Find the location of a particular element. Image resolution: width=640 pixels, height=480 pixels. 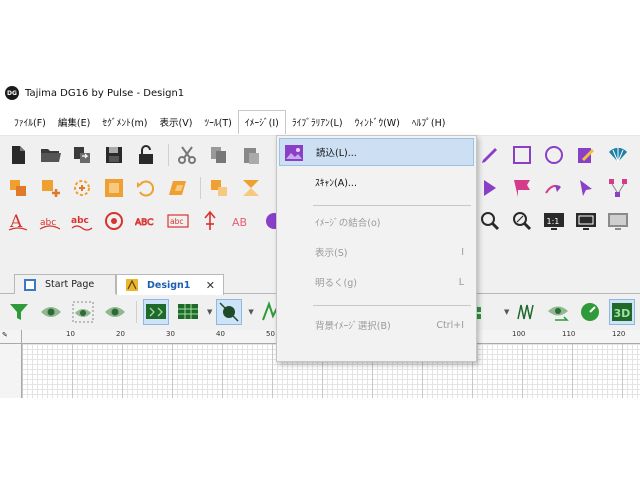

close-icon: ✕ is located at coordinates (210, 285).